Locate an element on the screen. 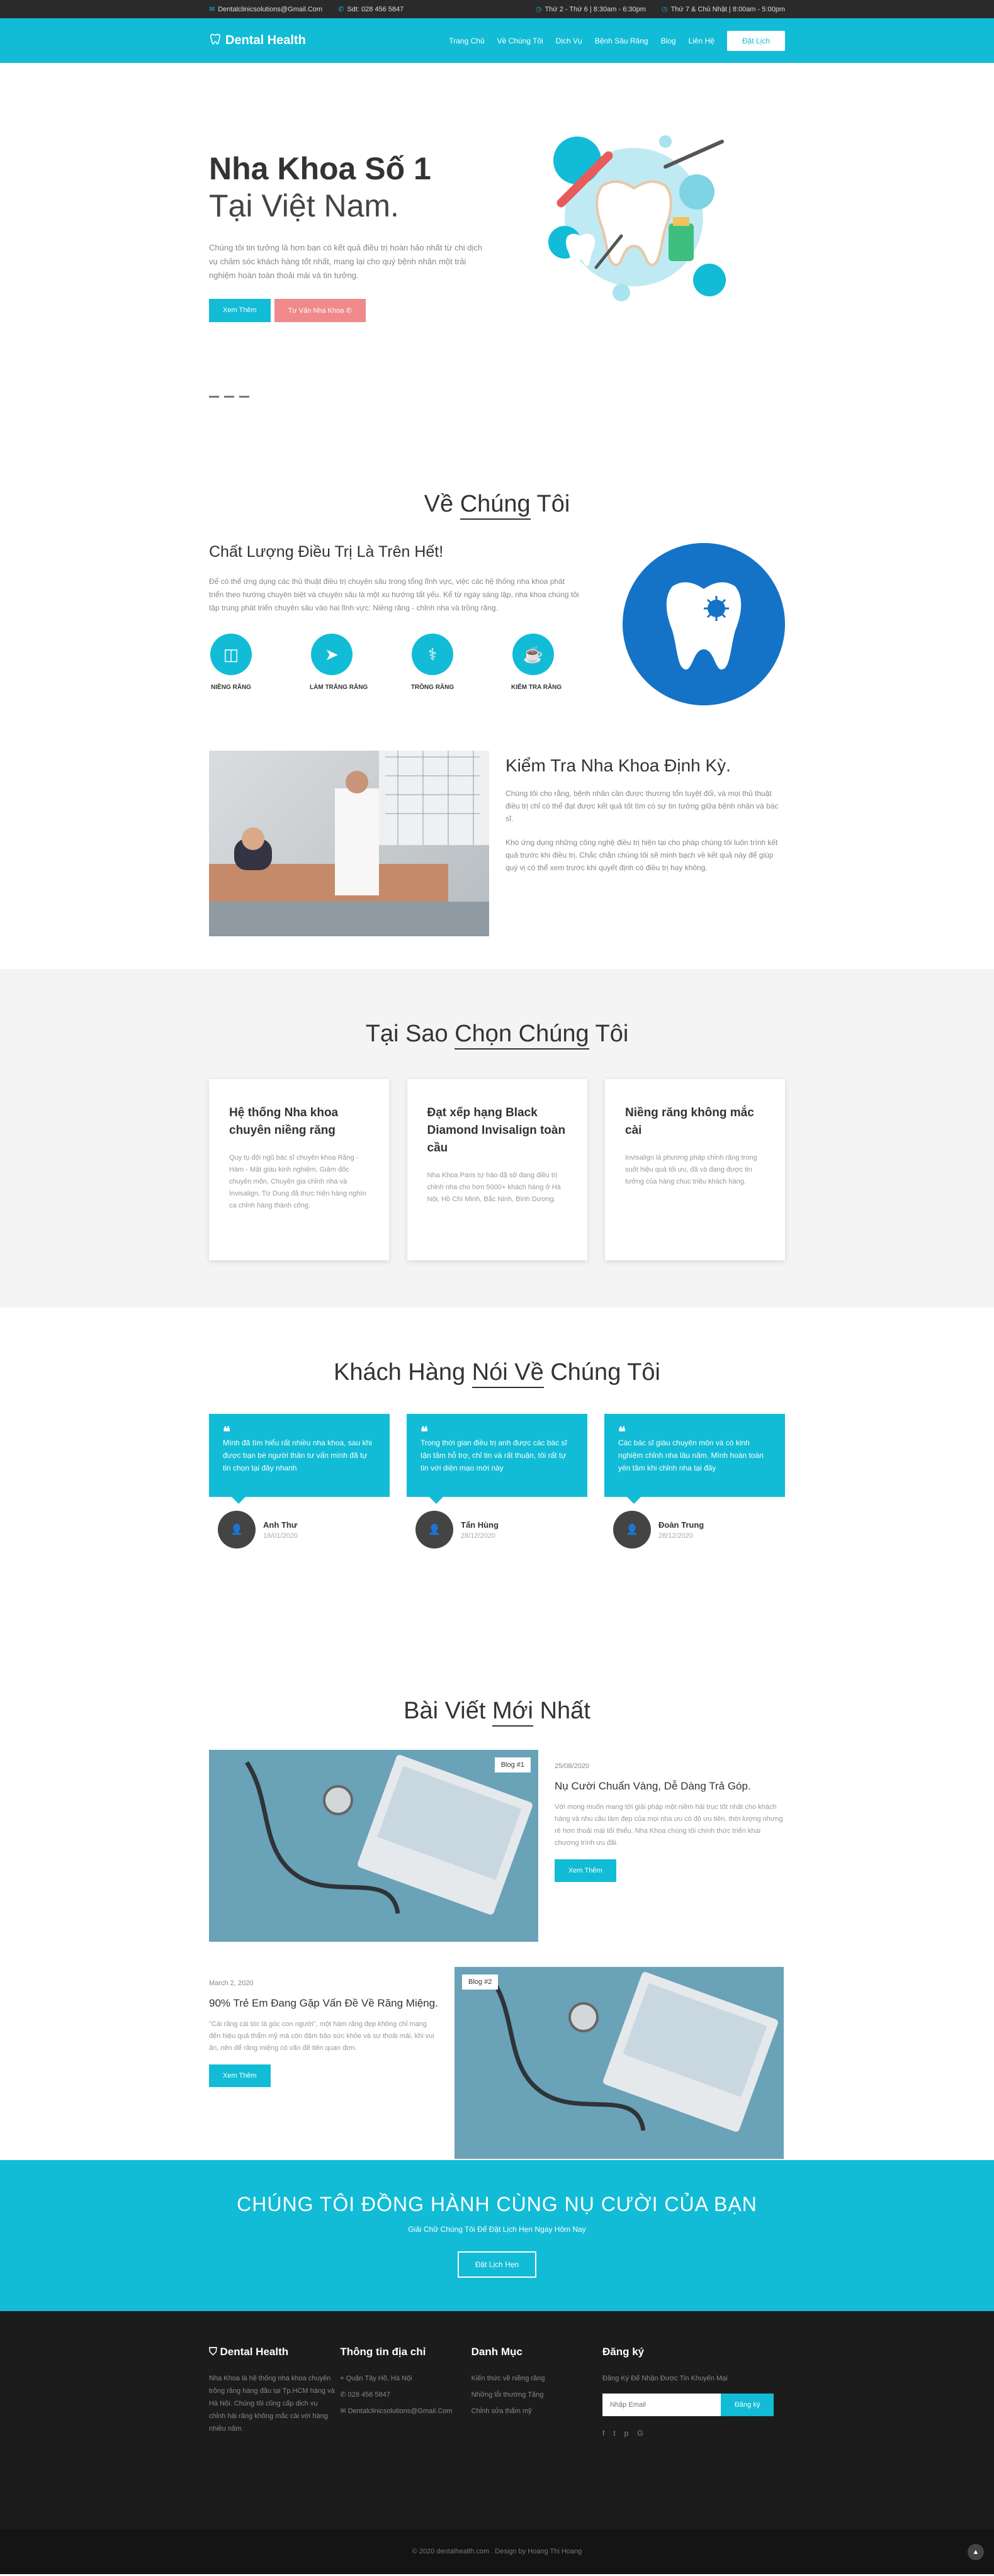 The width and height of the screenshot is (994, 2576). why-title: Tại Sao Chọn Chúng Tôi is located at coordinates (497, 1035).